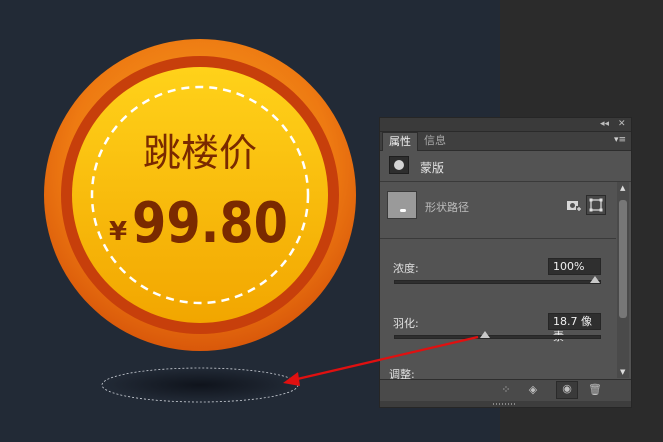  What do you see at coordinates (505, 141) in the screenshot?
I see `panel-tabs: 属性 信息 ▾≡` at bounding box center [505, 141].